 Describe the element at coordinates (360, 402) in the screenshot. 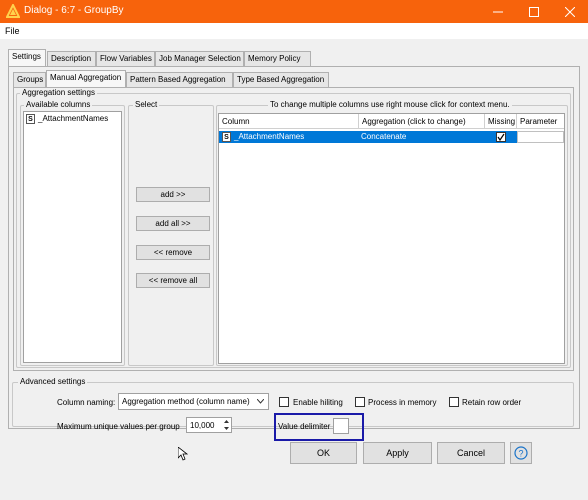

I see `process-in-memory-checkbox` at that location.